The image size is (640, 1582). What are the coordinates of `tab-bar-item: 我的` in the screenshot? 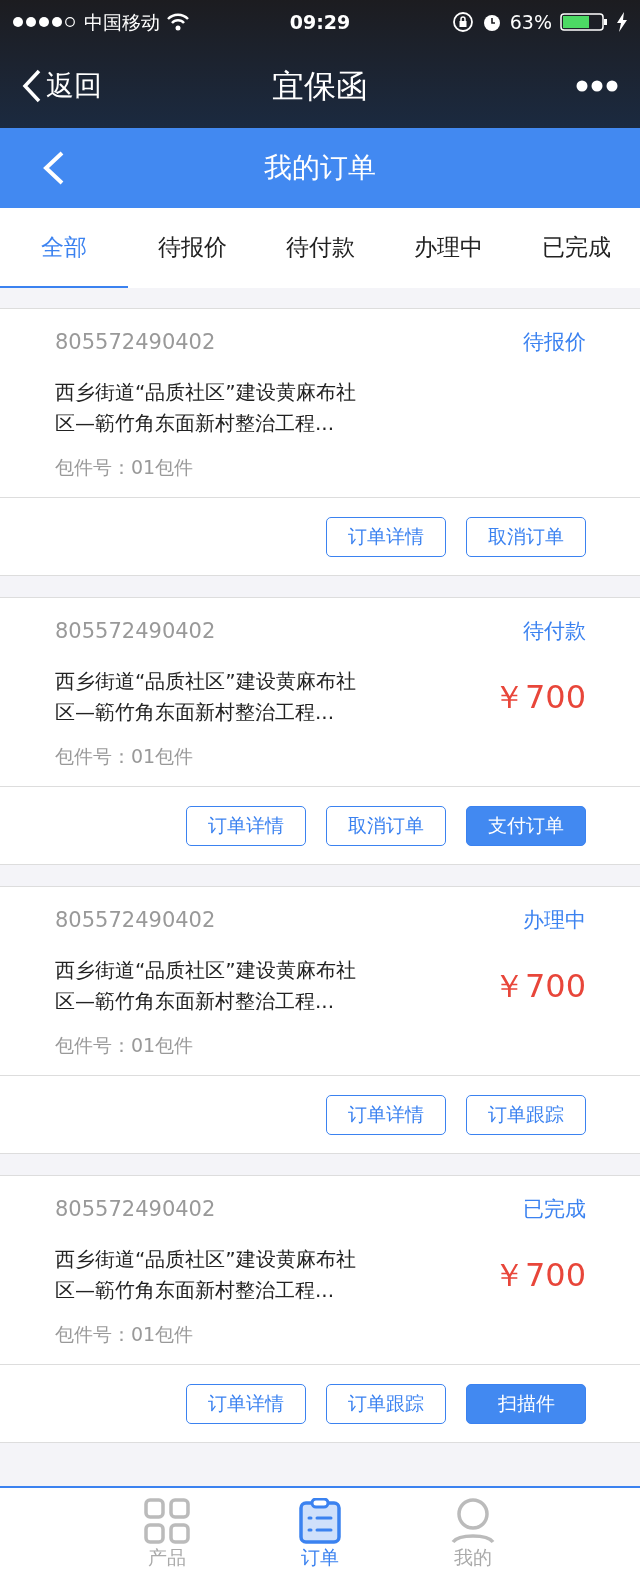 It's located at (473, 1535).